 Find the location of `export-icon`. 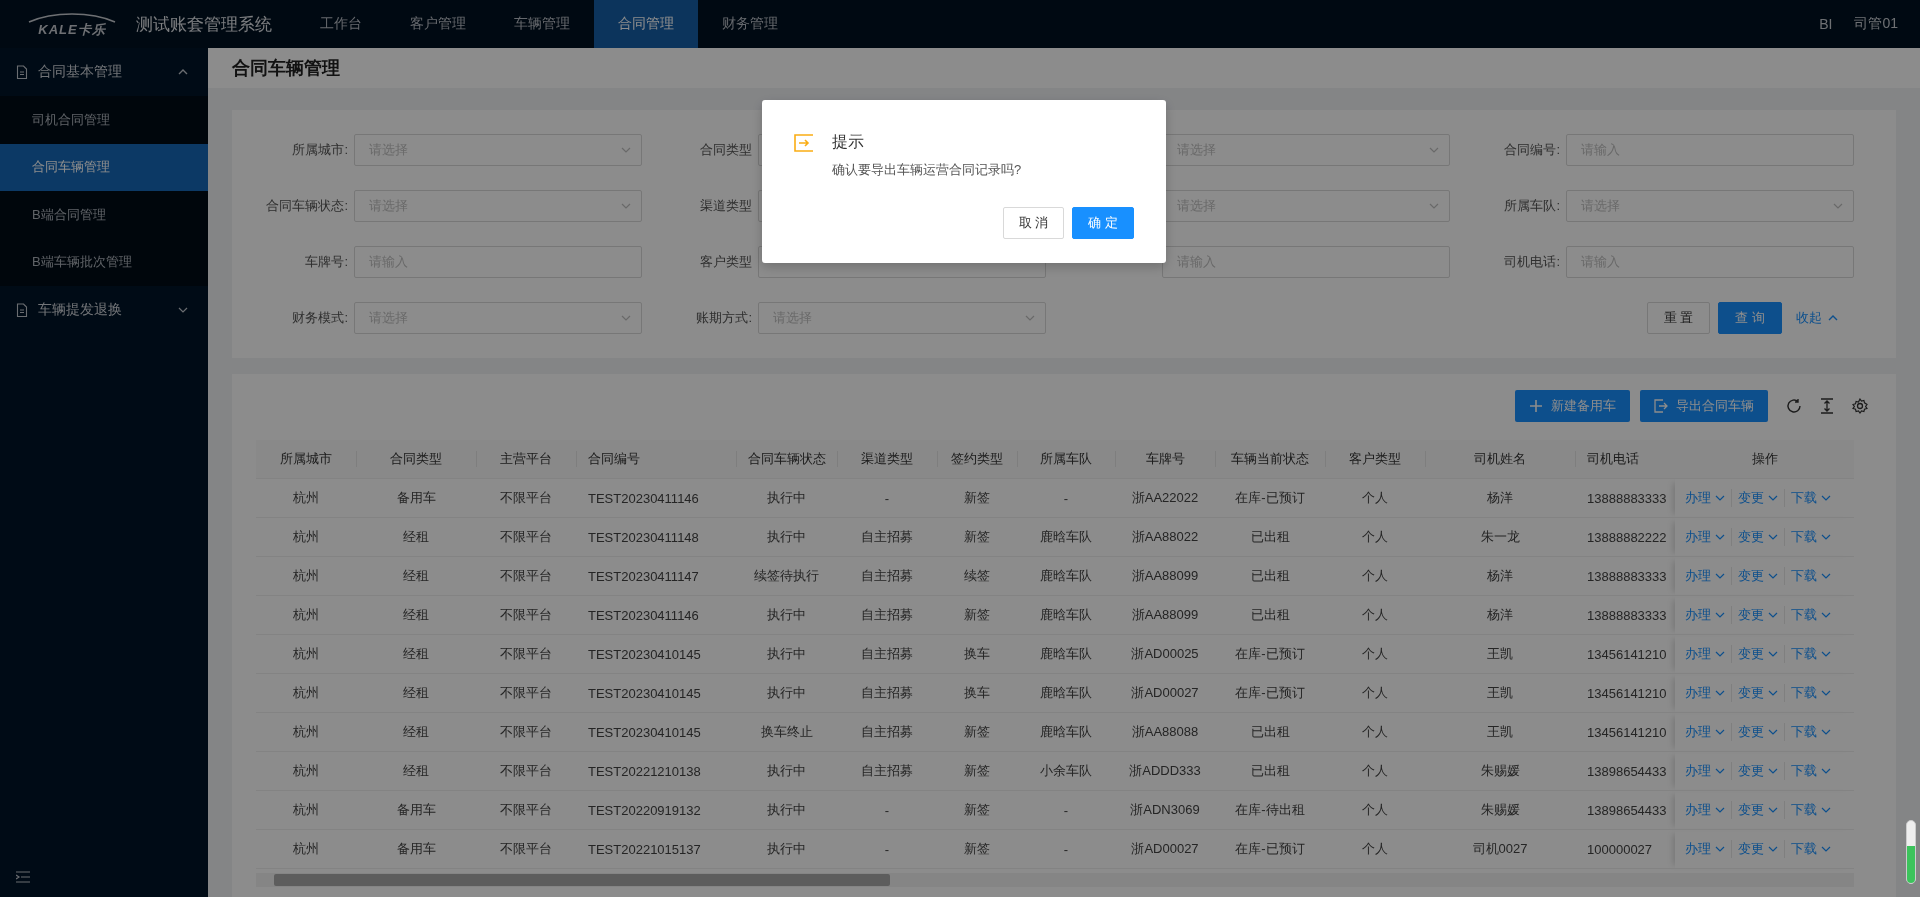

export-icon is located at coordinates (1661, 406).